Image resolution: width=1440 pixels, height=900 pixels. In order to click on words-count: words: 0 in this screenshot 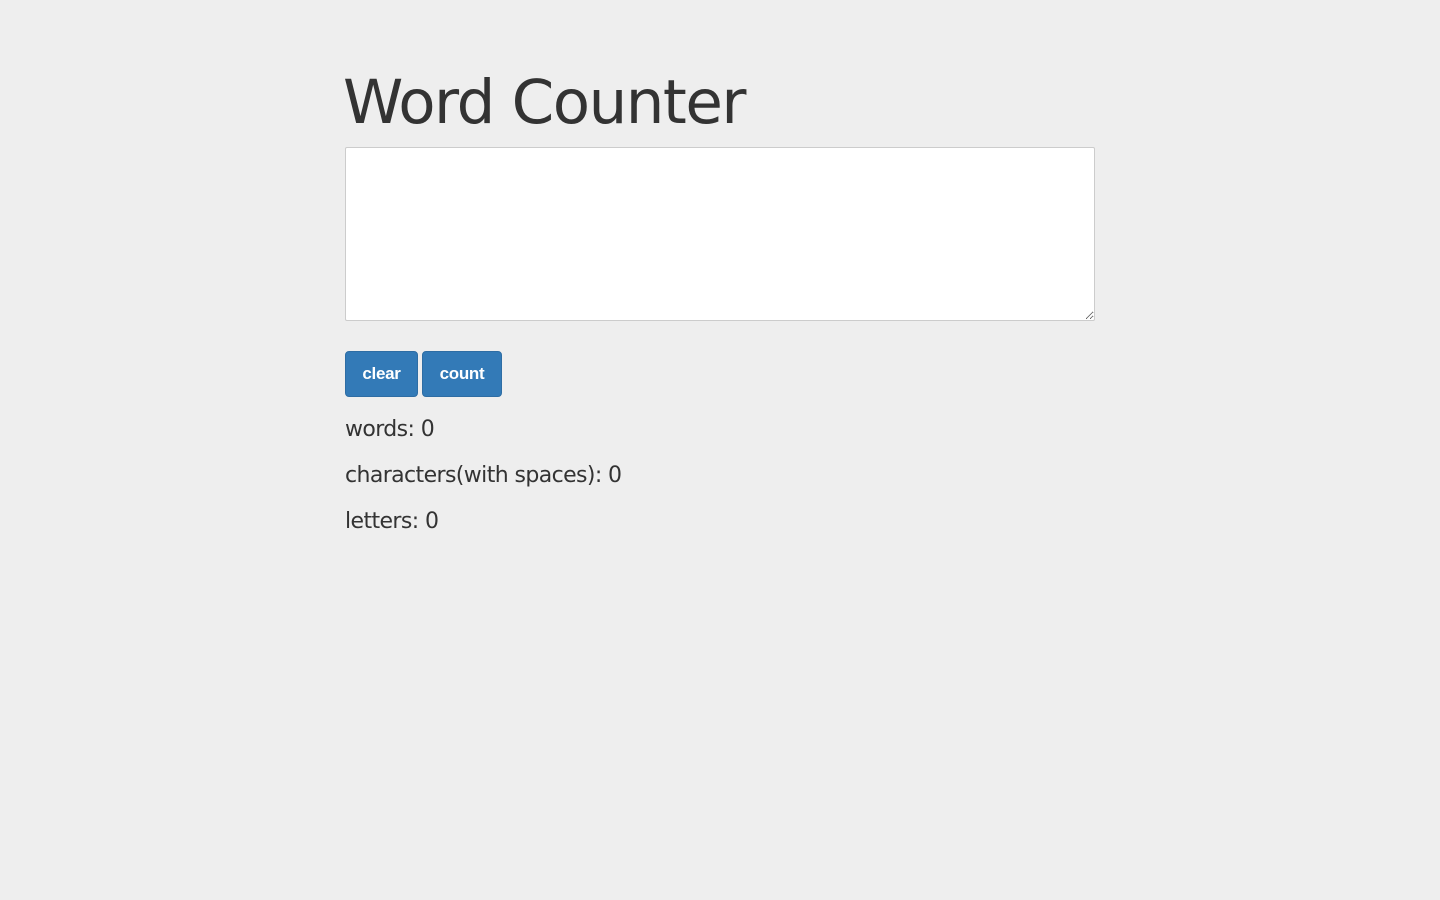, I will do `click(390, 429)`.